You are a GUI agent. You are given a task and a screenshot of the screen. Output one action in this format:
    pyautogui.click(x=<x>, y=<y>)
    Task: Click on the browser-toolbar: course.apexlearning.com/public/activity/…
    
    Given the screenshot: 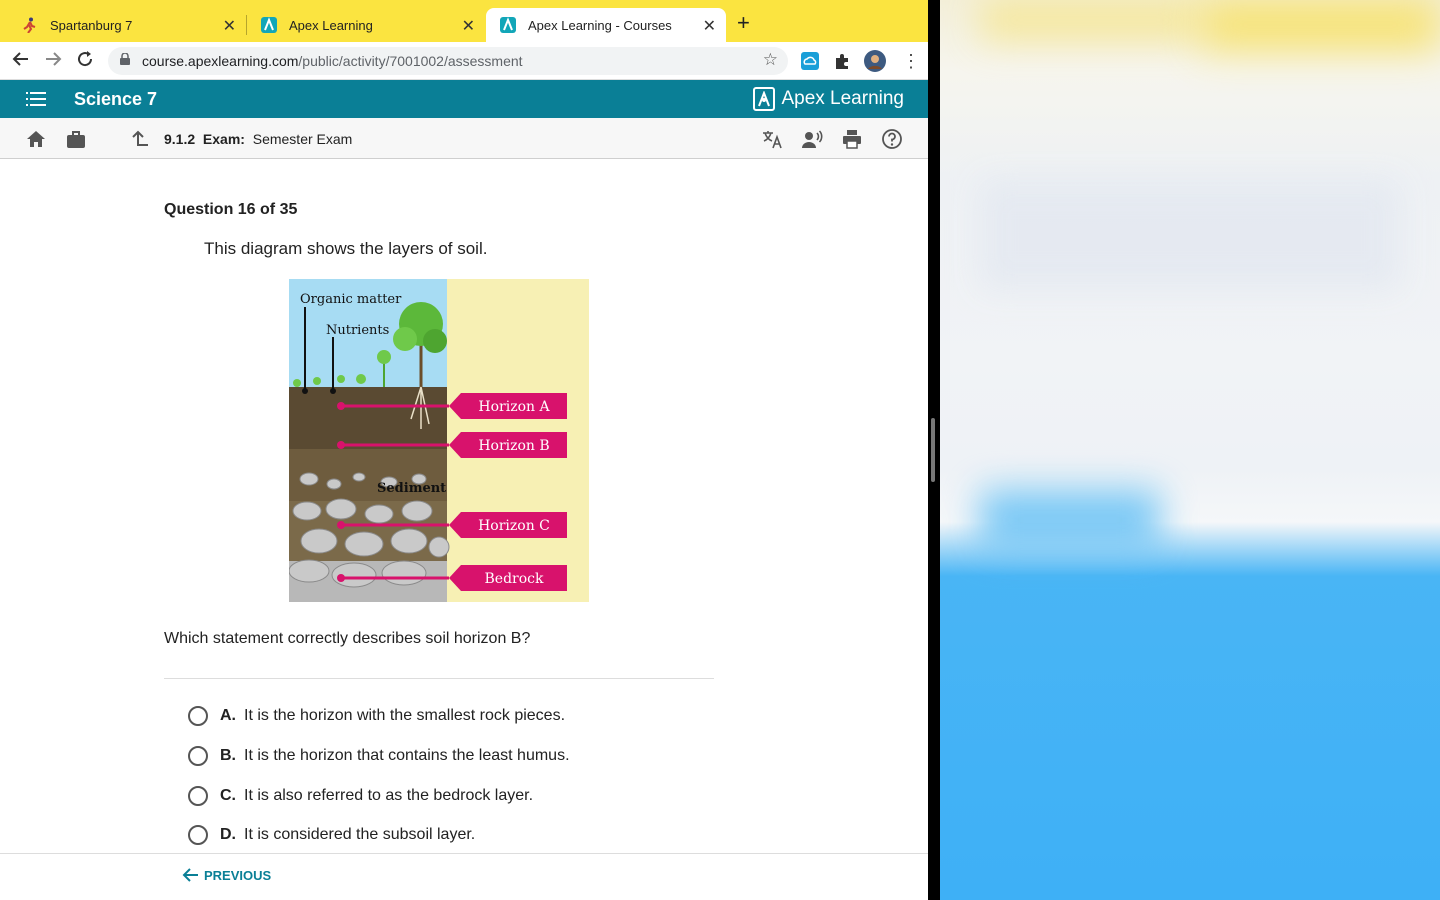 What is the action you would take?
    pyautogui.click(x=464, y=61)
    